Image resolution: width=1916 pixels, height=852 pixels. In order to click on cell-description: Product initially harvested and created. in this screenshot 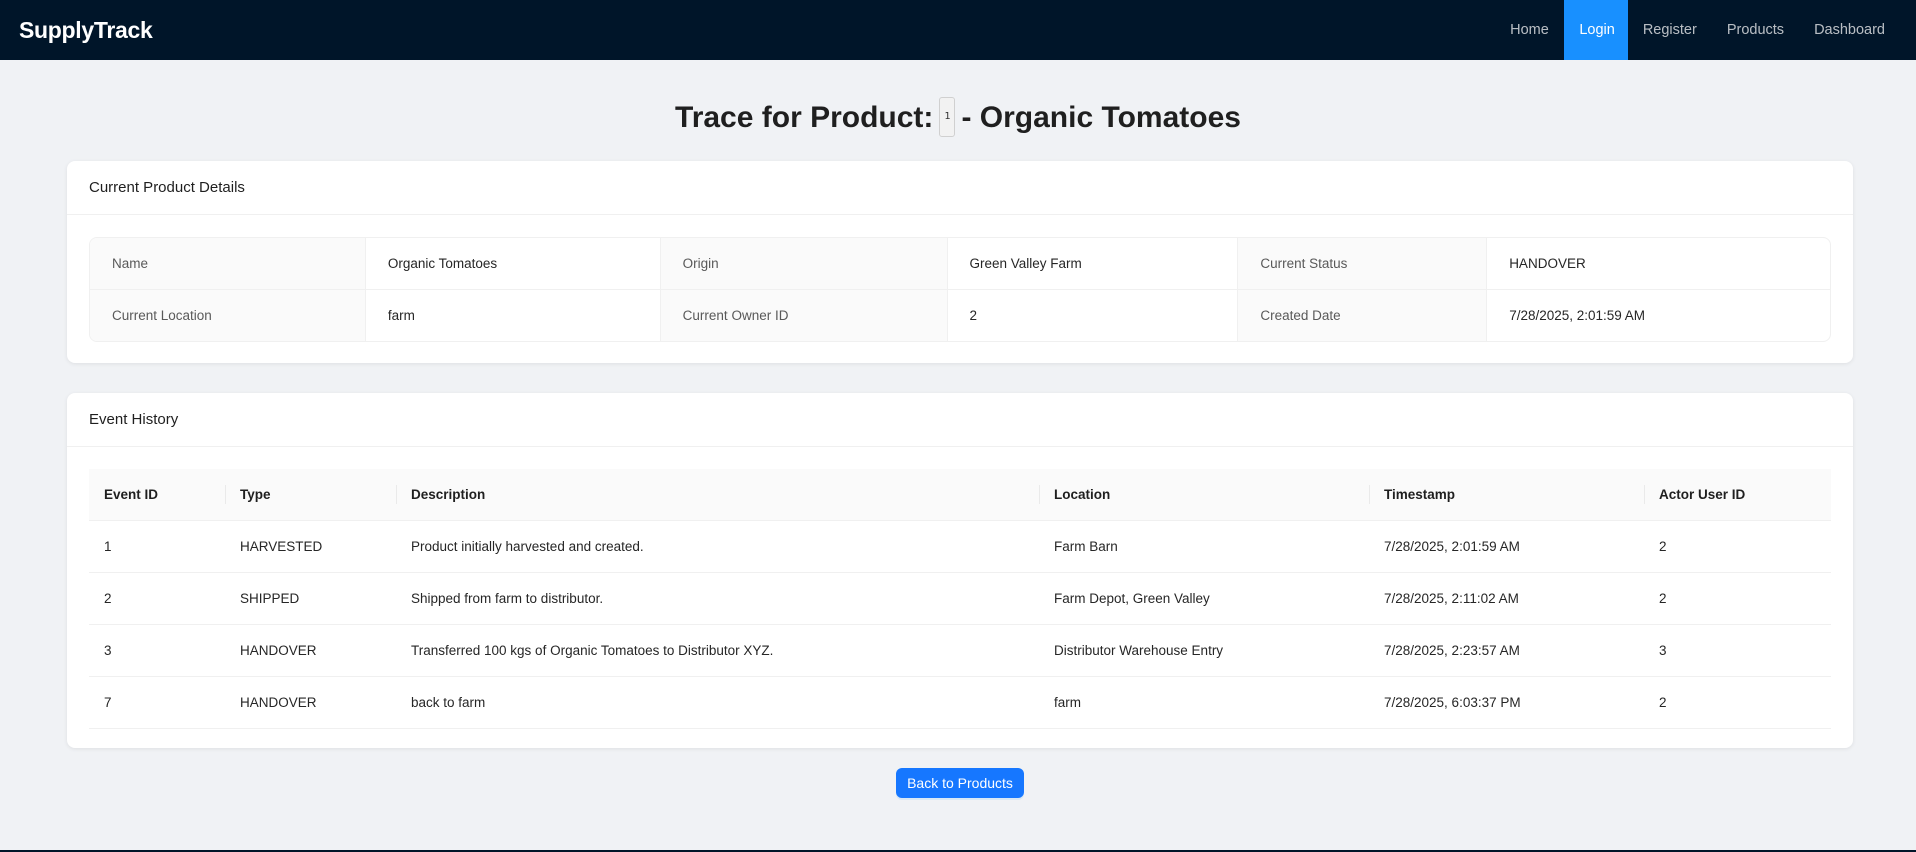, I will do `click(717, 546)`.